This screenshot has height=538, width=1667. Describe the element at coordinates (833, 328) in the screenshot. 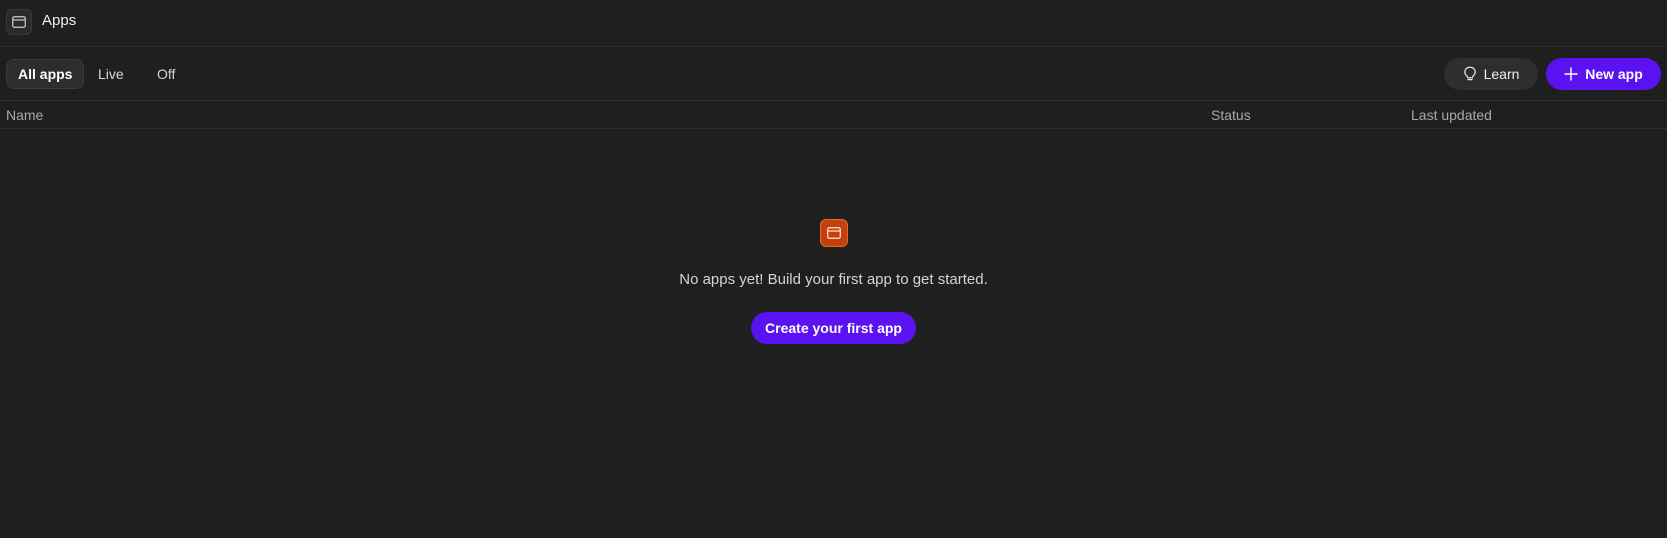

I see `create-first-app-button: Create your first app` at that location.